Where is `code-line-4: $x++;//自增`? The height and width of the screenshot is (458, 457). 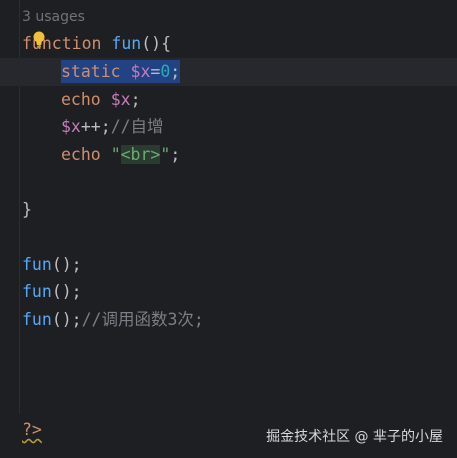
code-line-4: $x++;//自增 is located at coordinates (112, 127).